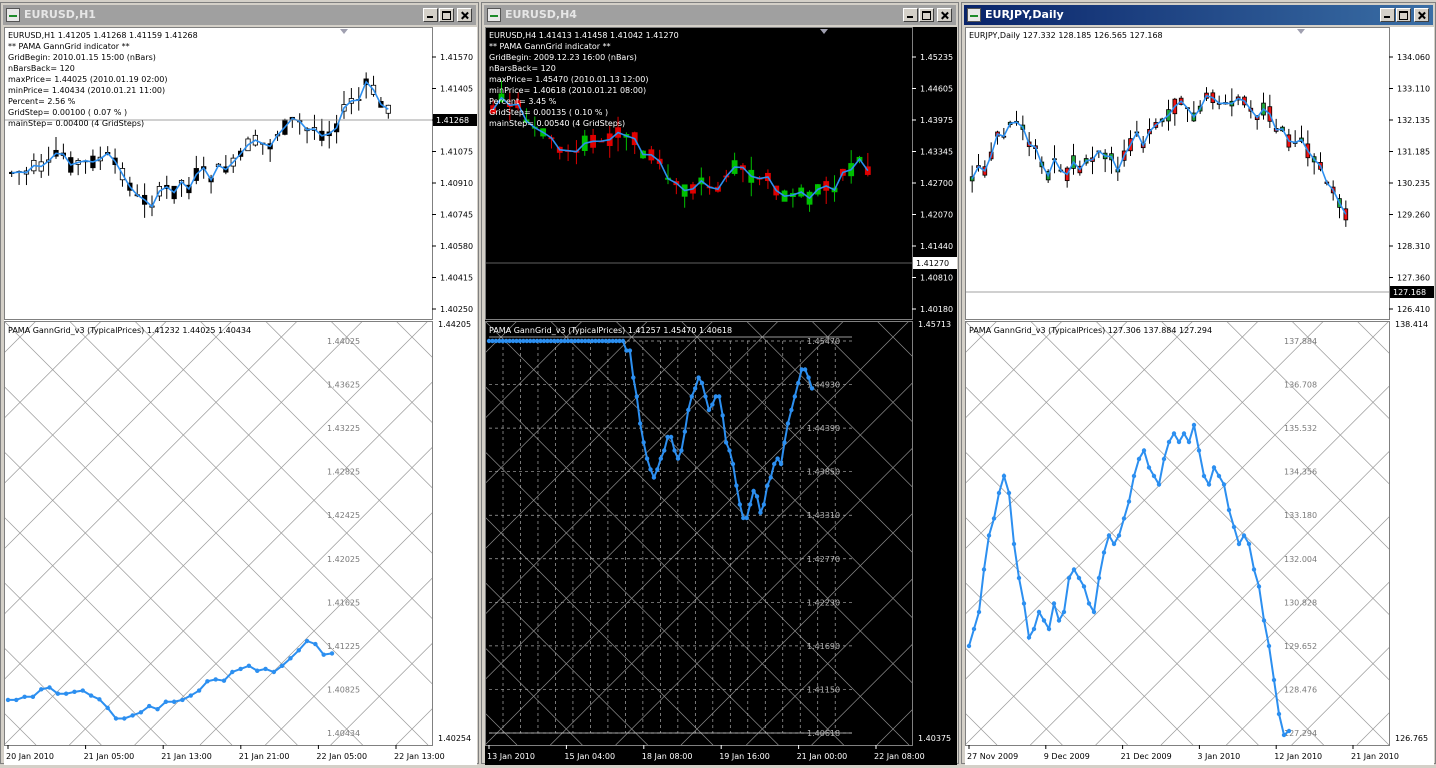  What do you see at coordinates (744, 756) in the screenshot?
I see `time-axis-label: 19 Jan 16:00` at bounding box center [744, 756].